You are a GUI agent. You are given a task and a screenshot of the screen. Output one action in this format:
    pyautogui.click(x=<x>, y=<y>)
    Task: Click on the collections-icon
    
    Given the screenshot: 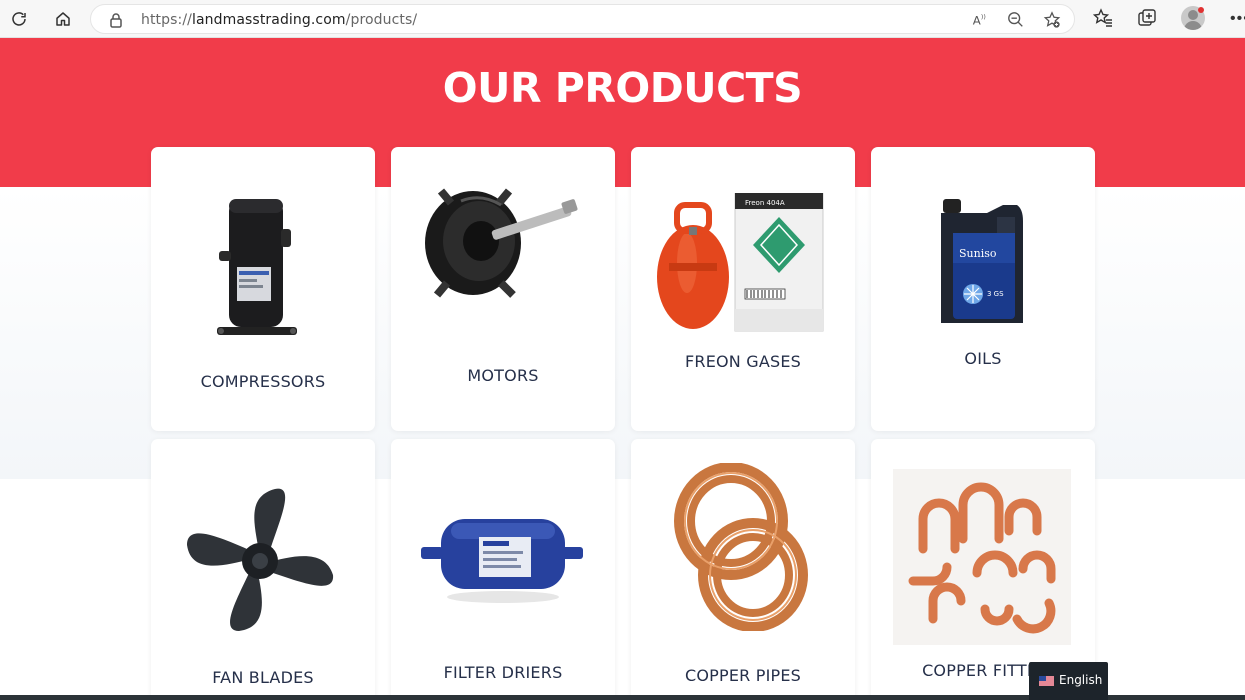 What is the action you would take?
    pyautogui.click(x=1147, y=18)
    